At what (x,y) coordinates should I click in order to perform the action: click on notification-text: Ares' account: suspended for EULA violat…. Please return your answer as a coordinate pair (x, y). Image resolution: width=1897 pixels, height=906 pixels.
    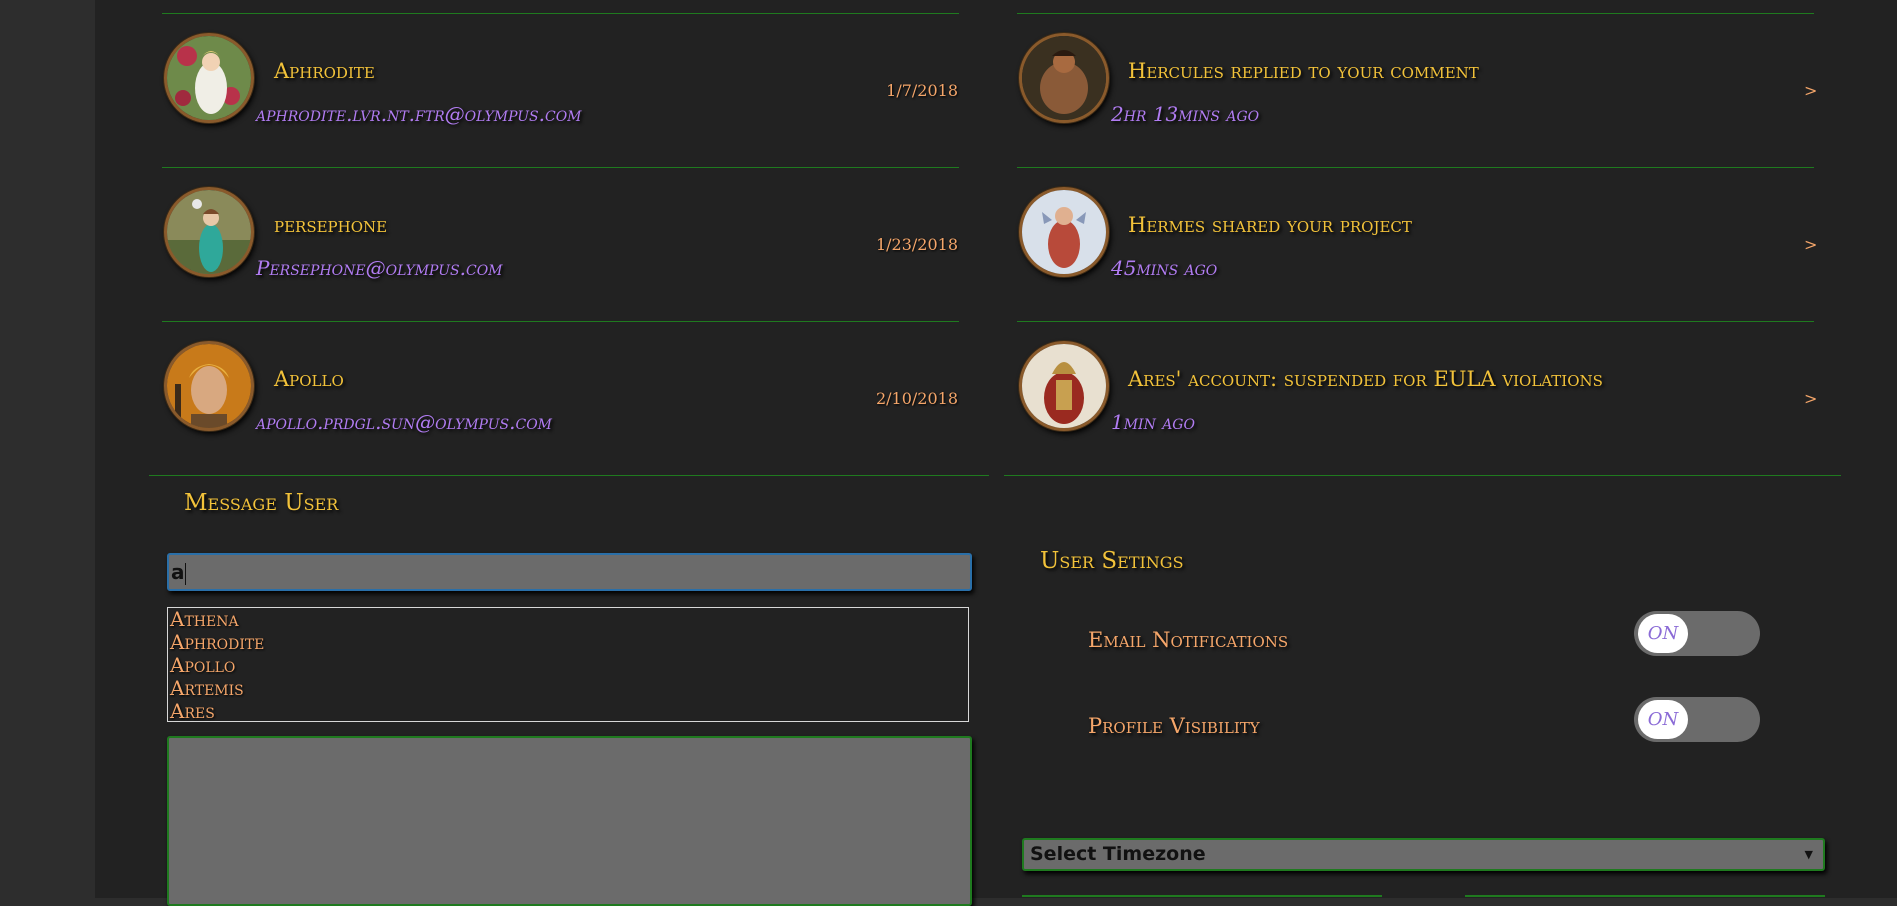
    Looking at the image, I should click on (1365, 379).